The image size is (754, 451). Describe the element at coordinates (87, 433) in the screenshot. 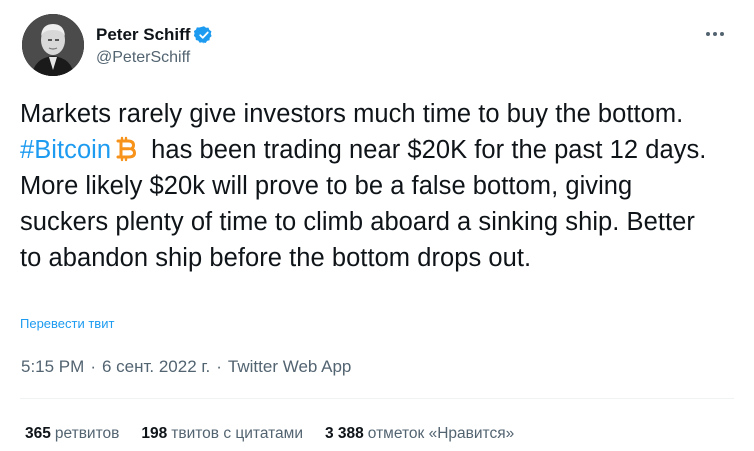

I see `retweets-label: ретвитов` at that location.